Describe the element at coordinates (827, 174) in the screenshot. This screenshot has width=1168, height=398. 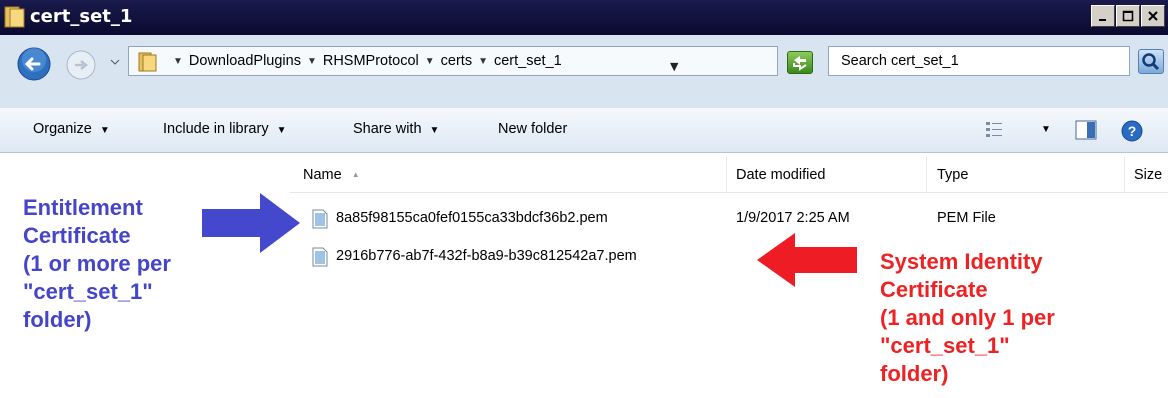
I see `column-date-modified: Date modified` at that location.